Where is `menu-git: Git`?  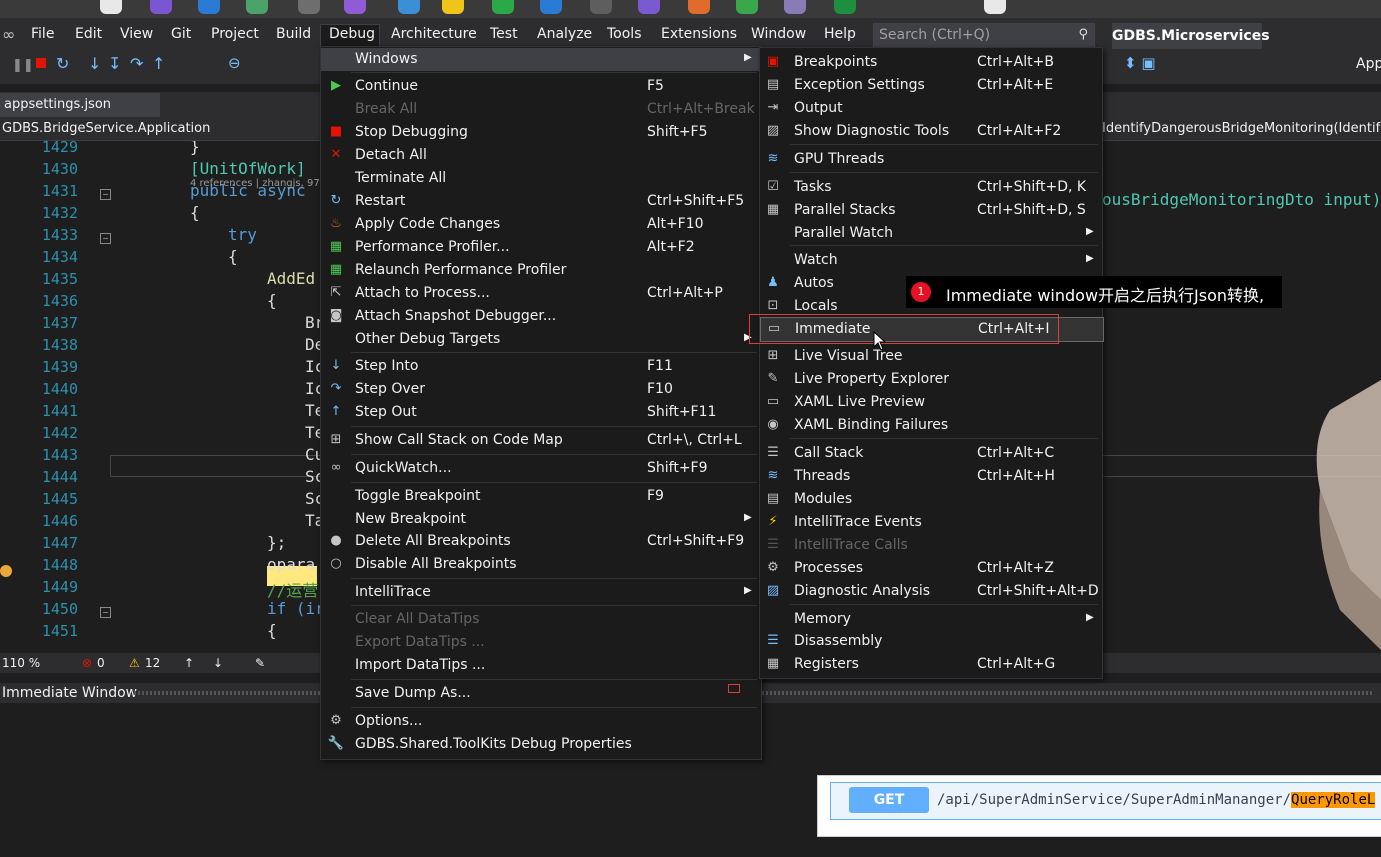 menu-git: Git is located at coordinates (181, 34).